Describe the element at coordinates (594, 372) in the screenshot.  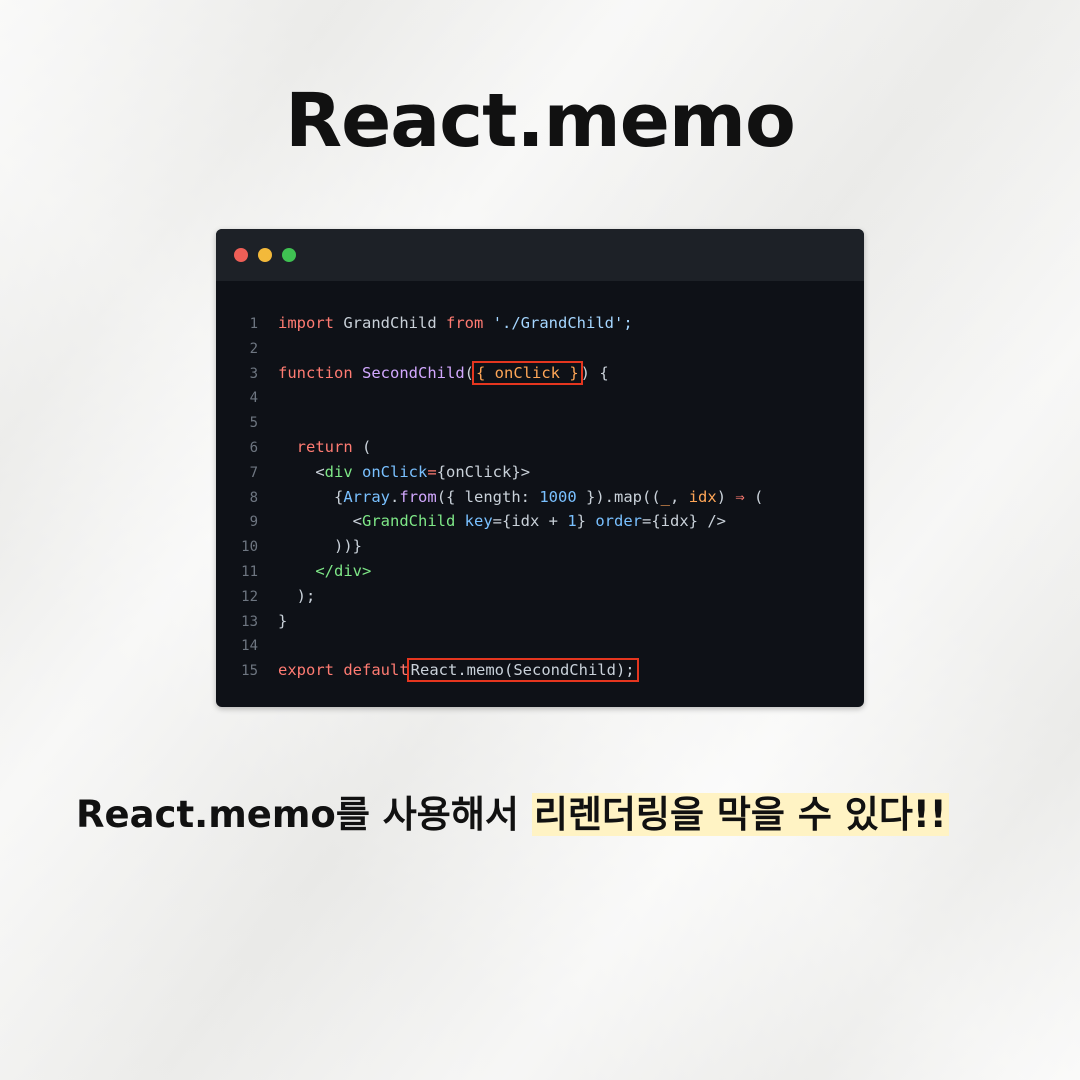
I see `punct: ) {` at that location.